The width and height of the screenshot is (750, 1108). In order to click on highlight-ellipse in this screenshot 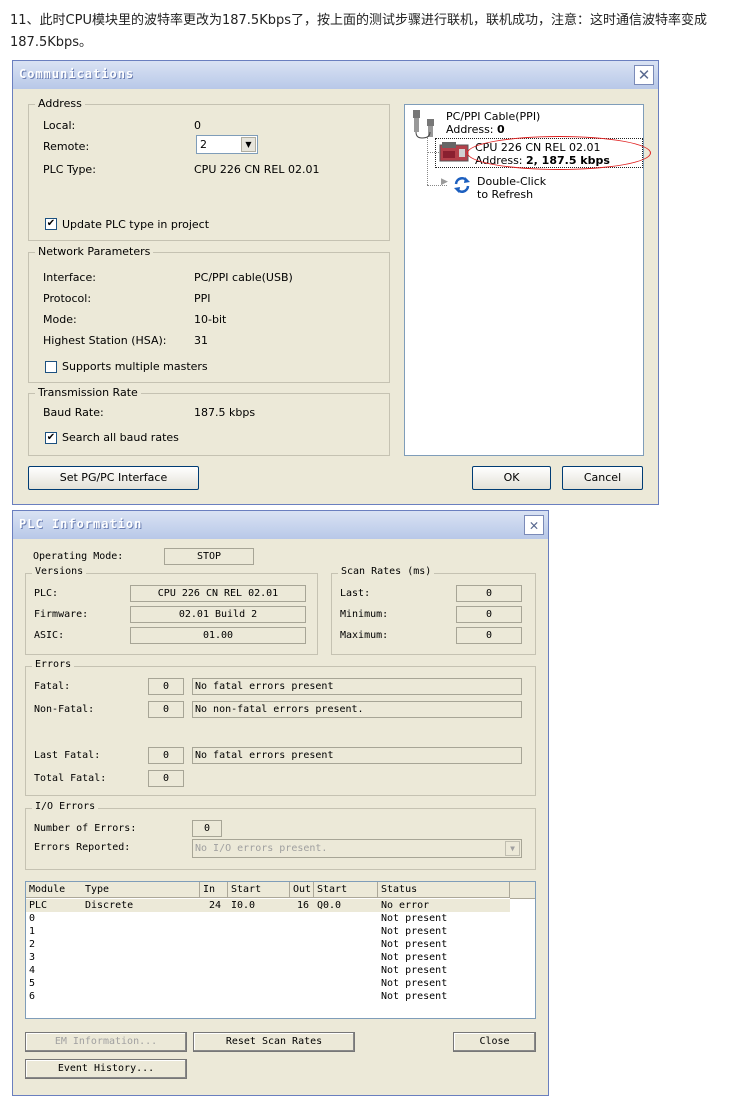, I will do `click(559, 153)`.